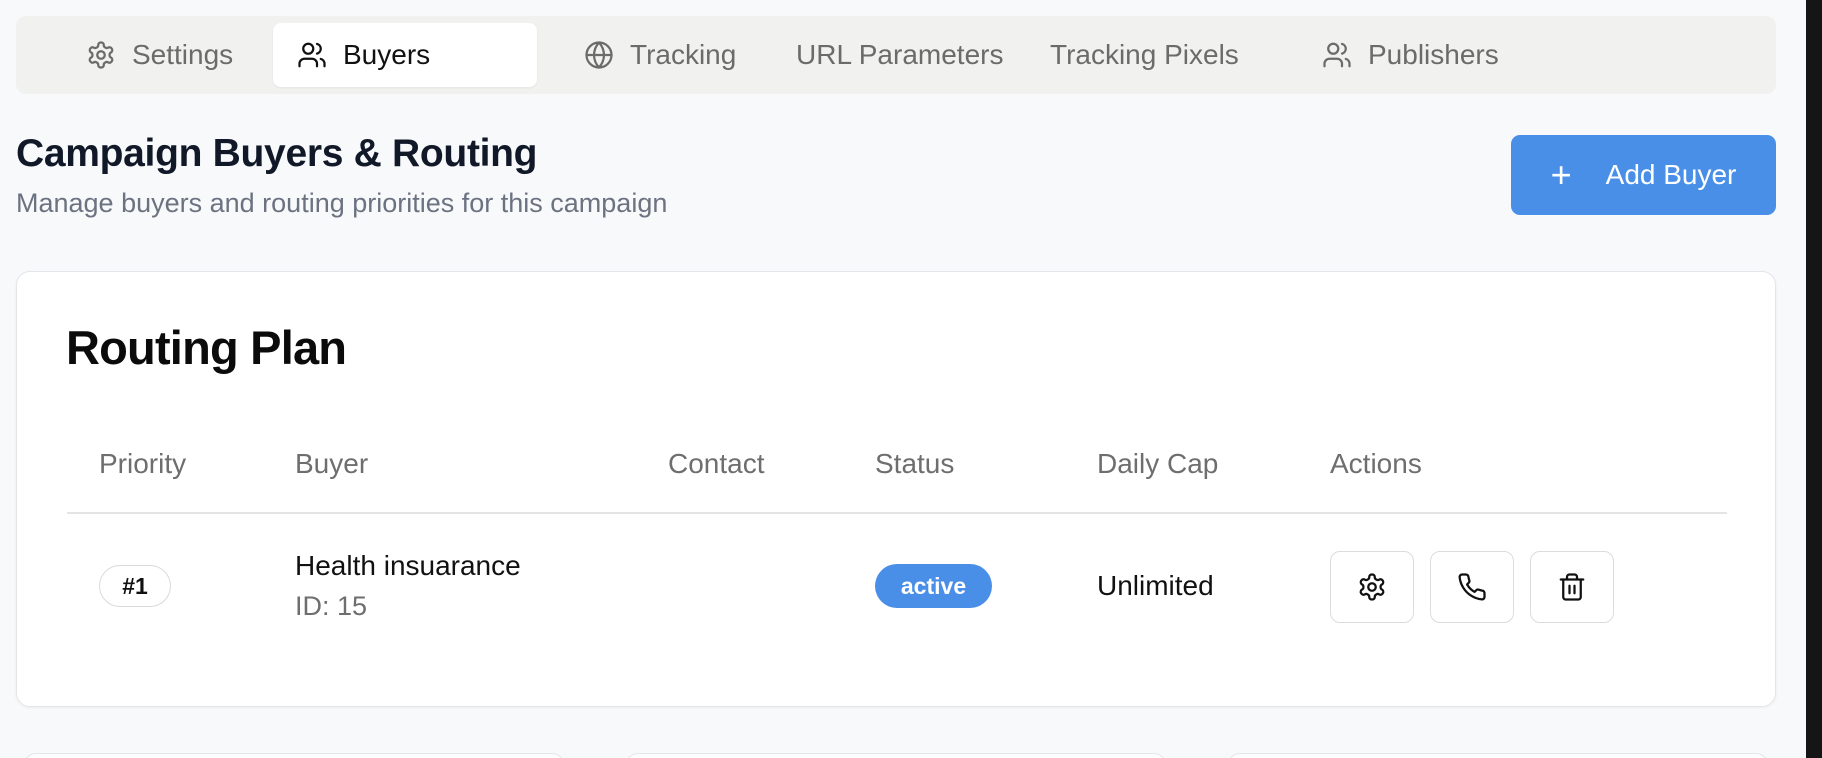 This screenshot has width=1822, height=758. Describe the element at coordinates (332, 463) in the screenshot. I see `column-header-buyer: Buyer` at that location.